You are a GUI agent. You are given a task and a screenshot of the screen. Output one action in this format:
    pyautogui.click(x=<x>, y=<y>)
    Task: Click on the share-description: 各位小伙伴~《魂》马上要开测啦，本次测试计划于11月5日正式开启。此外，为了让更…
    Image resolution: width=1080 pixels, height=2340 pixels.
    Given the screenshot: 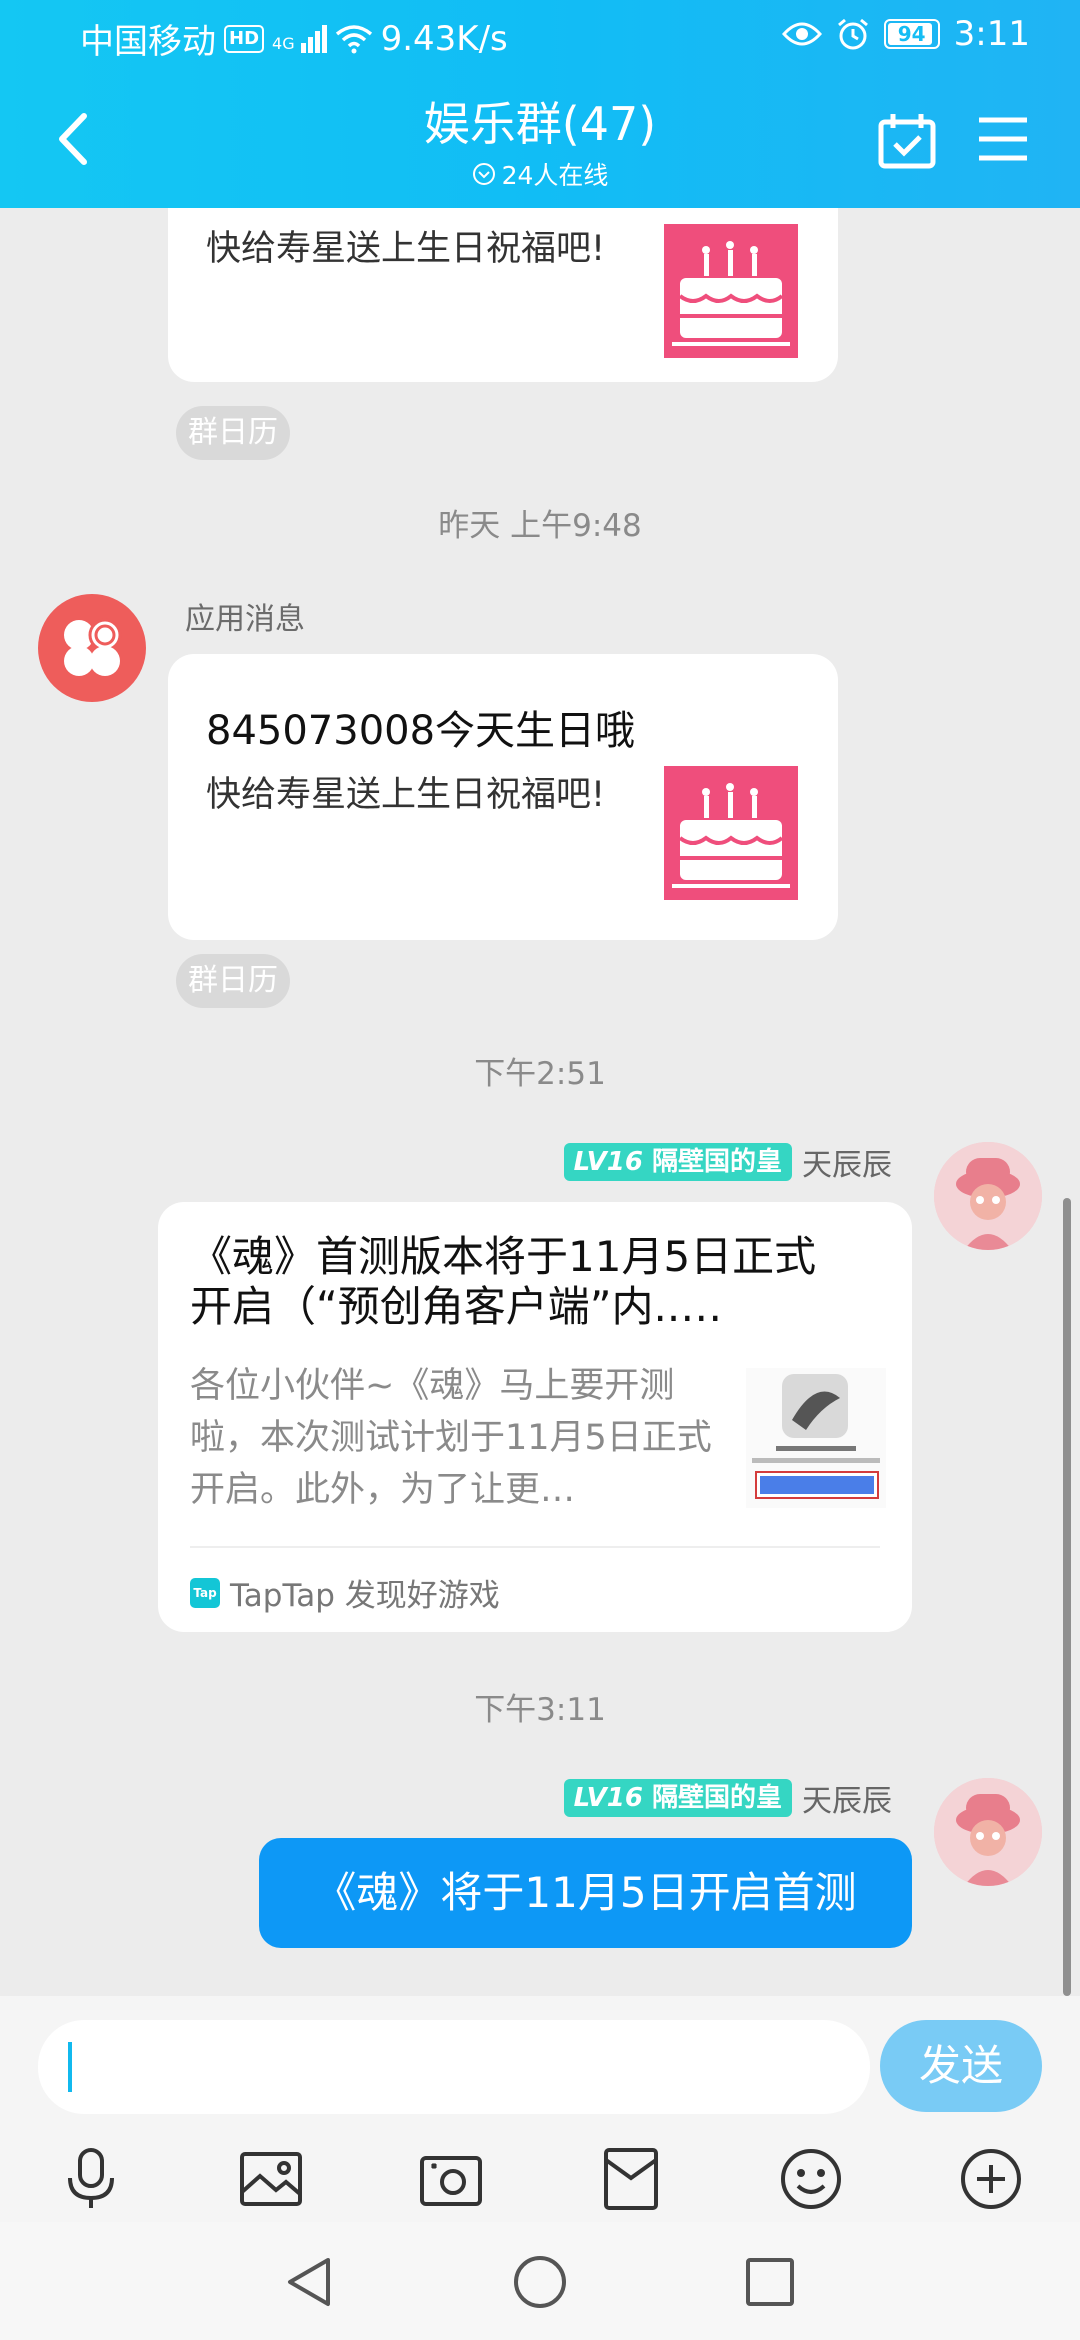 What is the action you would take?
    pyautogui.click(x=451, y=1438)
    